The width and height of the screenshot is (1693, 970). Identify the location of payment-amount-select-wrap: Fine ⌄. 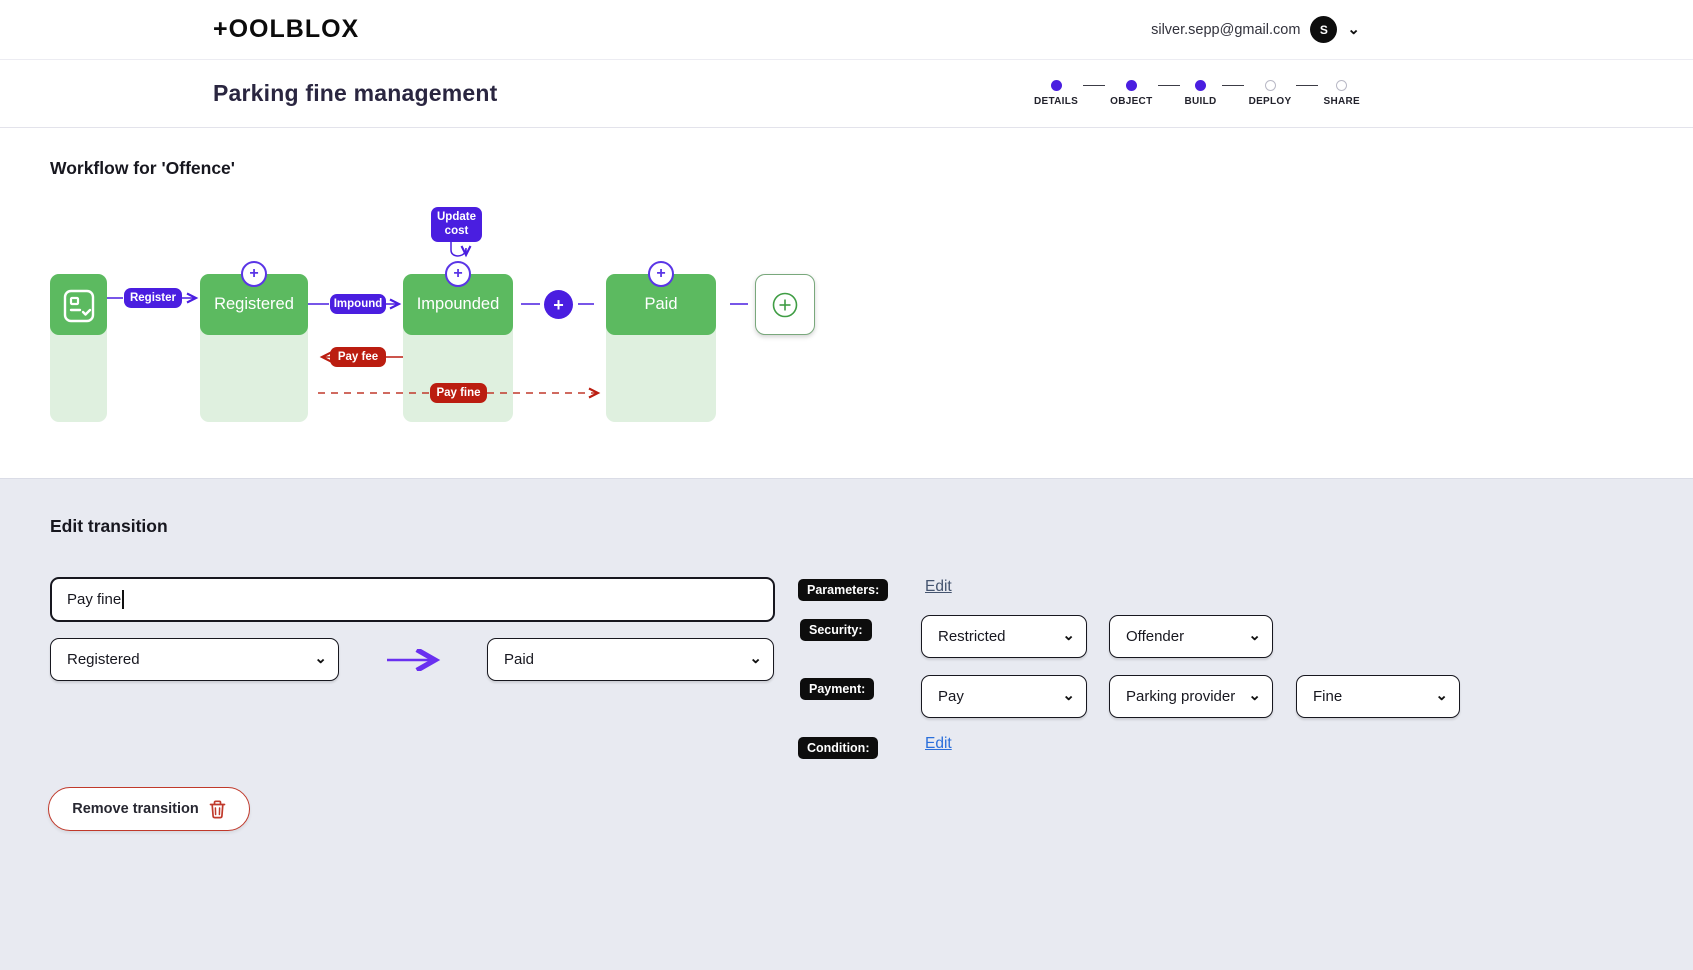
(1378, 696).